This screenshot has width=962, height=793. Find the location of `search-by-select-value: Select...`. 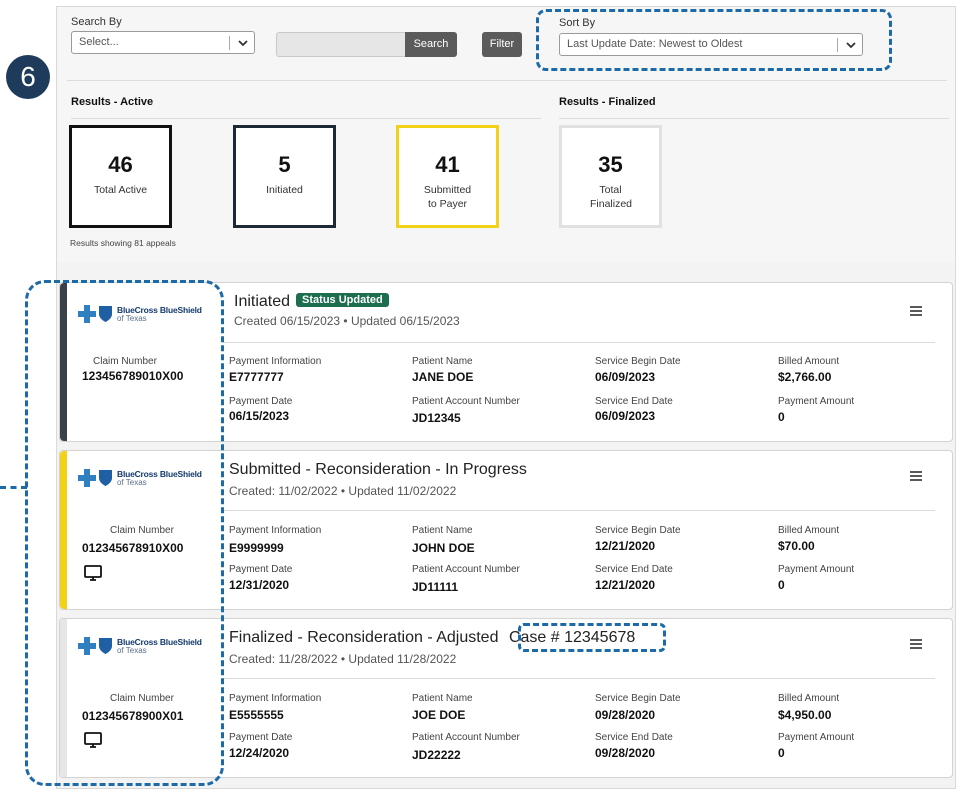

search-by-select-value: Select... is located at coordinates (99, 42).